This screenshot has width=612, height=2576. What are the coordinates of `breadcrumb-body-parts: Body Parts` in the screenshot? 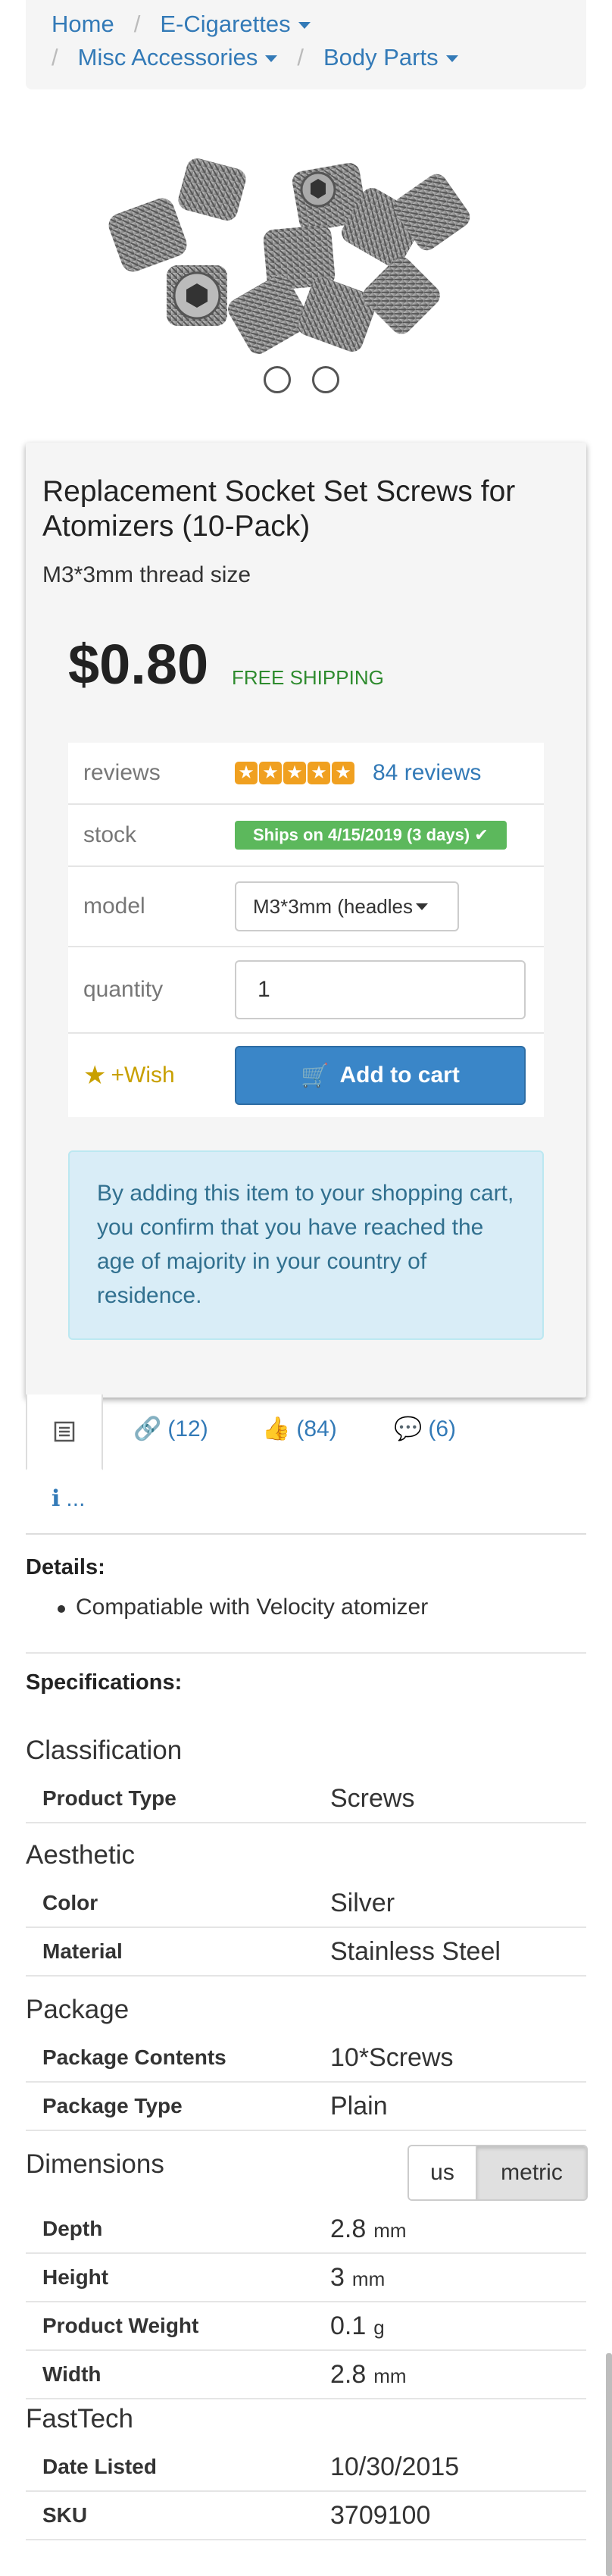 It's located at (390, 58).